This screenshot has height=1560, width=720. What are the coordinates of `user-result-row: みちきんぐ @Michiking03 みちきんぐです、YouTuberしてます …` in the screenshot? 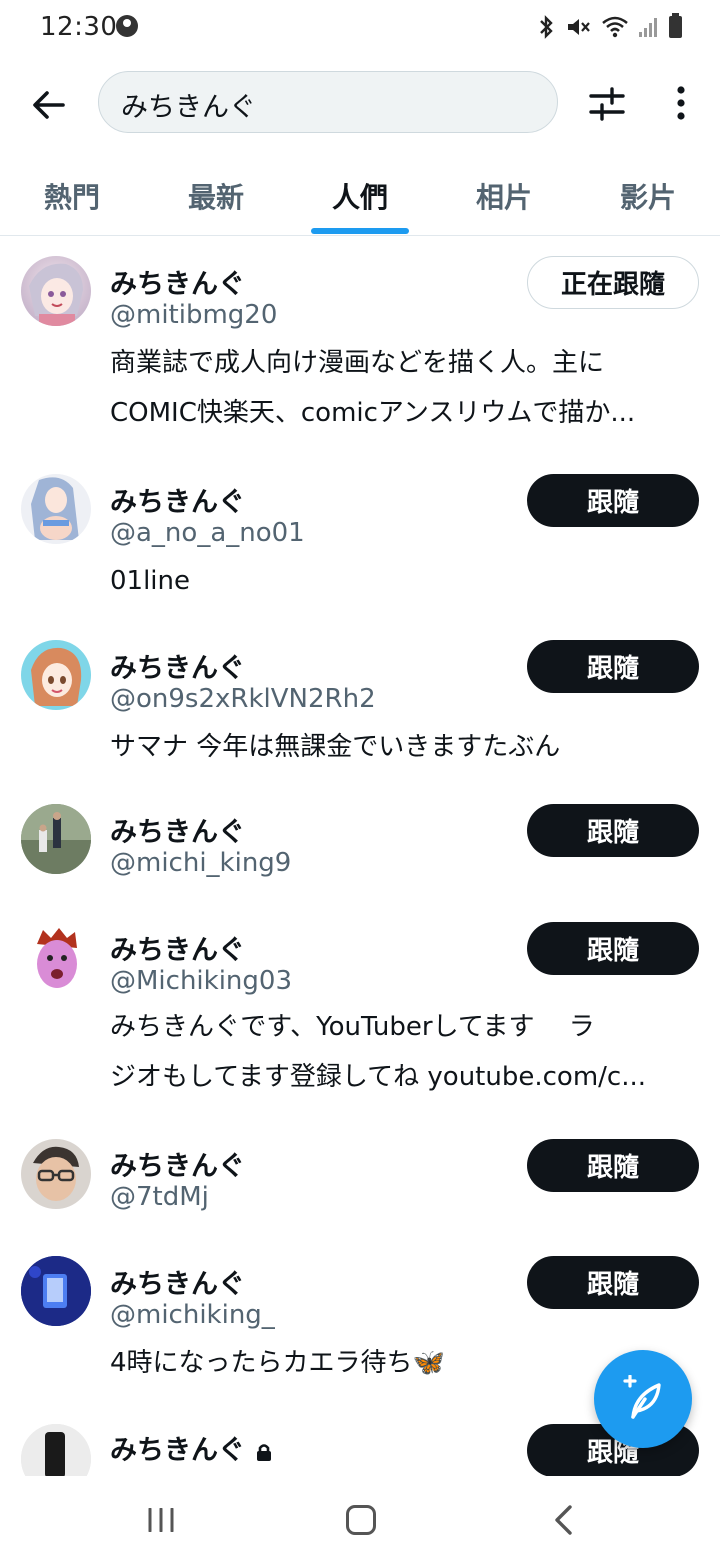 It's located at (360, 1012).